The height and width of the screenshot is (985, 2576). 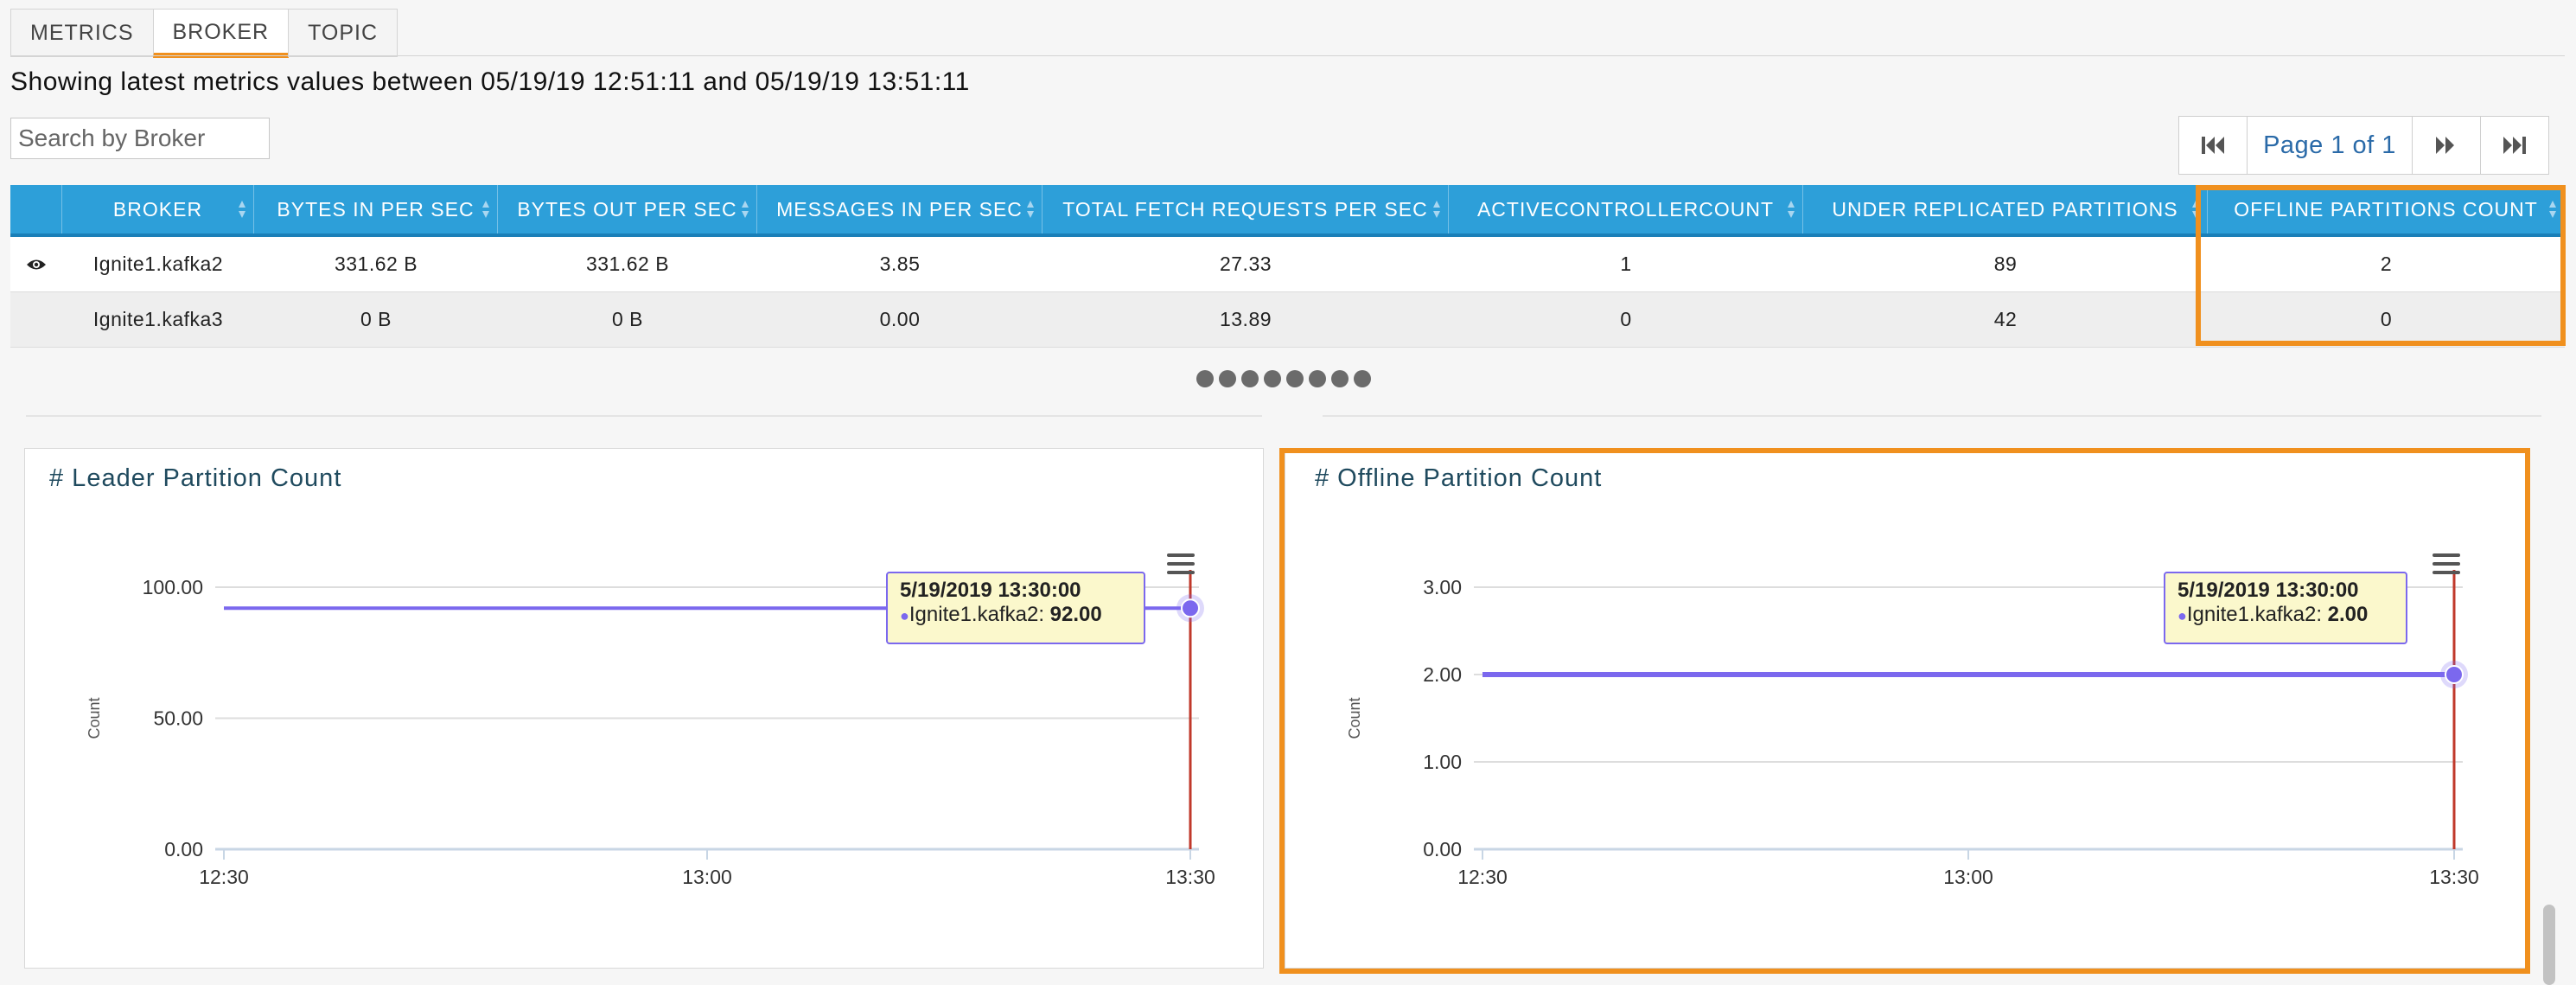 I want to click on cell-total-fetch: 13.89, so click(x=1245, y=319).